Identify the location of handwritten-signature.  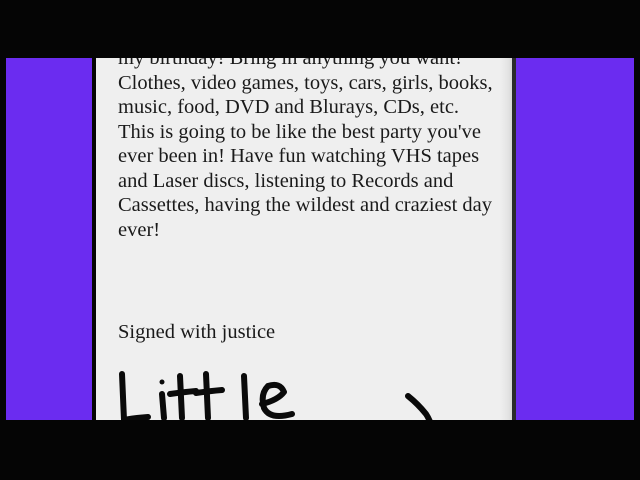
(207, 395).